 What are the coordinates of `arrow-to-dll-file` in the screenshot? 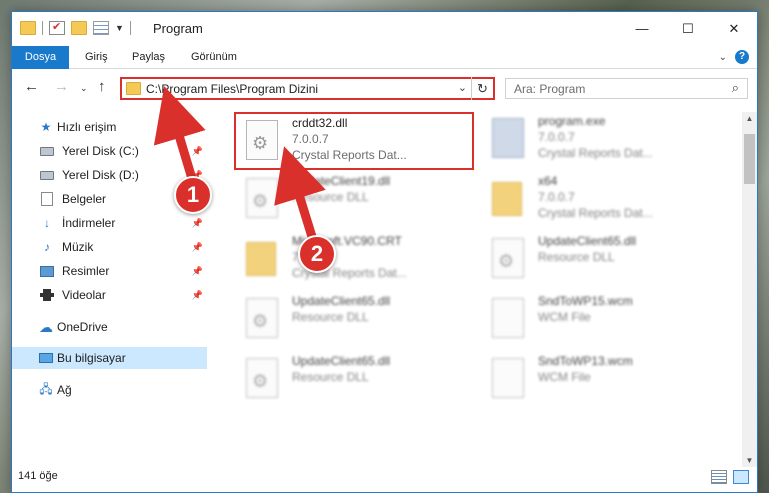 It's located at (300, 194).